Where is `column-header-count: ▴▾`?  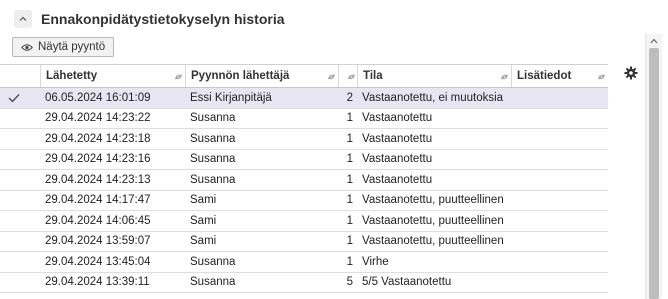
column-header-count: ▴▾ is located at coordinates (347, 76).